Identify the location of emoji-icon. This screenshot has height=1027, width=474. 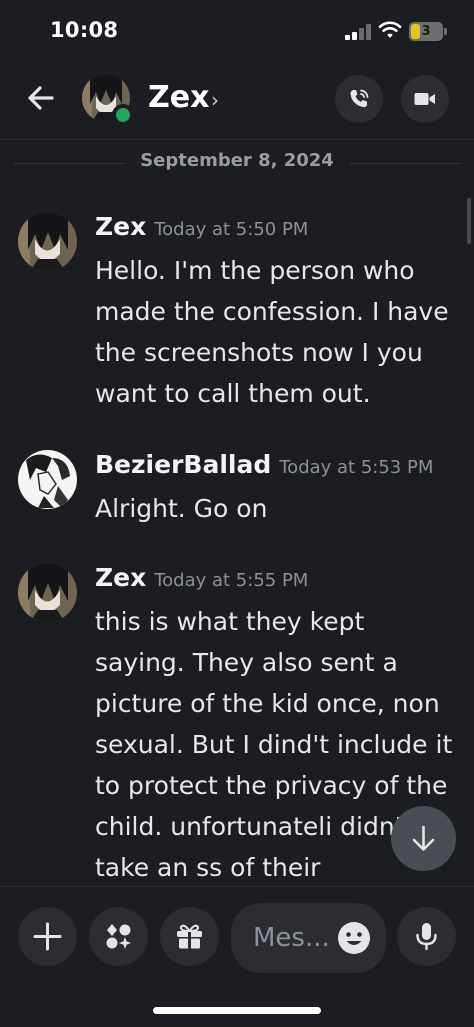
(354, 938).